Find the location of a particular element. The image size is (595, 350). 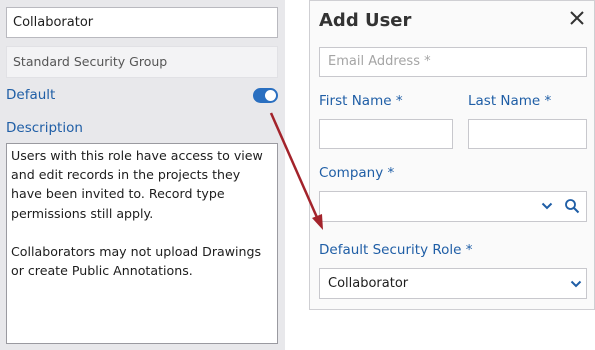

default-label: Default is located at coordinates (31, 95).